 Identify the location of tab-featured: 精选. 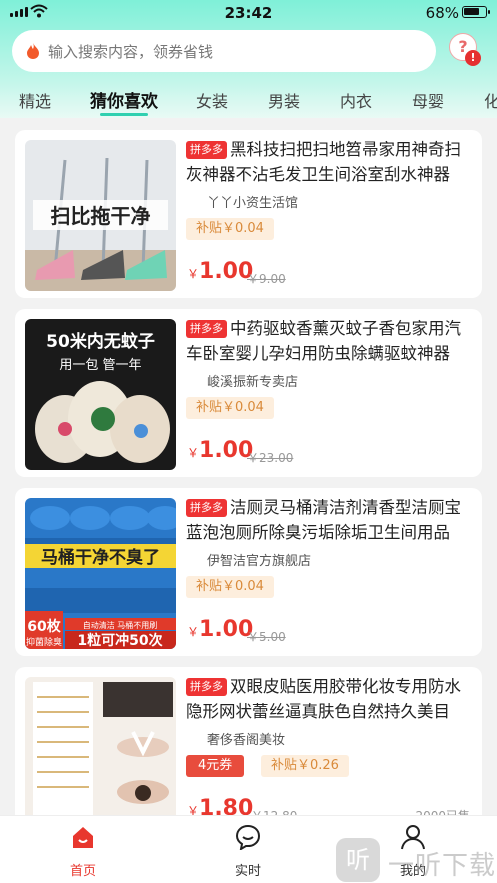
(35, 100).